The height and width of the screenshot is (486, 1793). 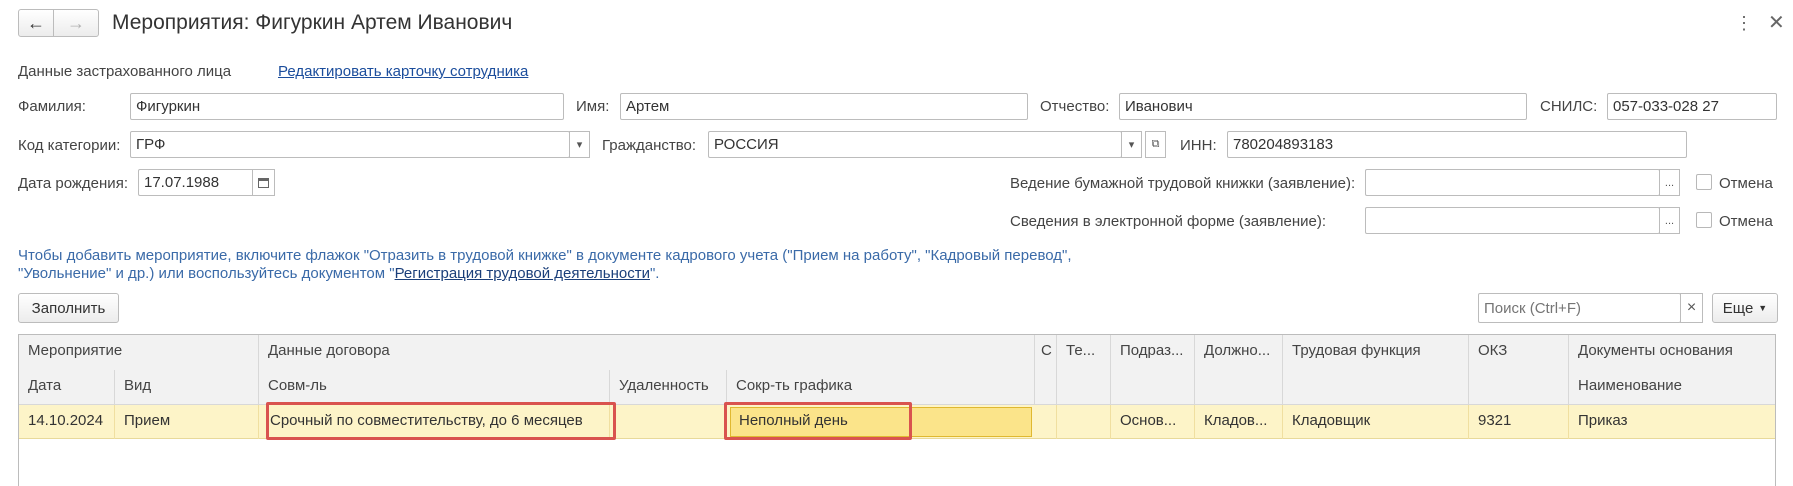 I want to click on page-title: Мероприятия: Фигуркин Артем Иванович, so click(x=312, y=22).